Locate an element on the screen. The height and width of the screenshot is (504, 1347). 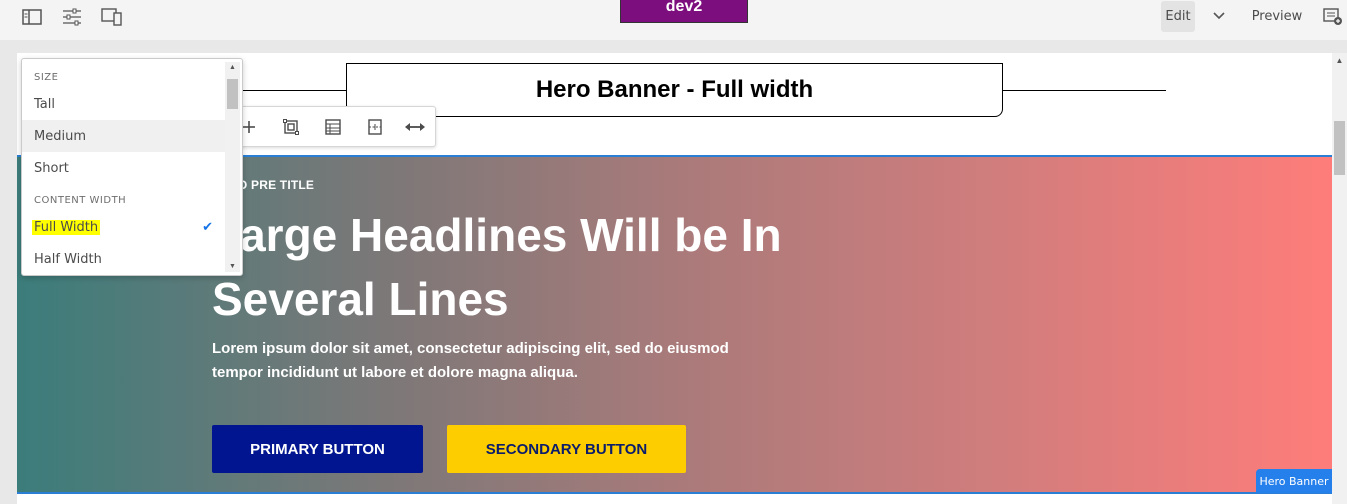
secondary-button: SECONDARY BUTTON is located at coordinates (566, 449).